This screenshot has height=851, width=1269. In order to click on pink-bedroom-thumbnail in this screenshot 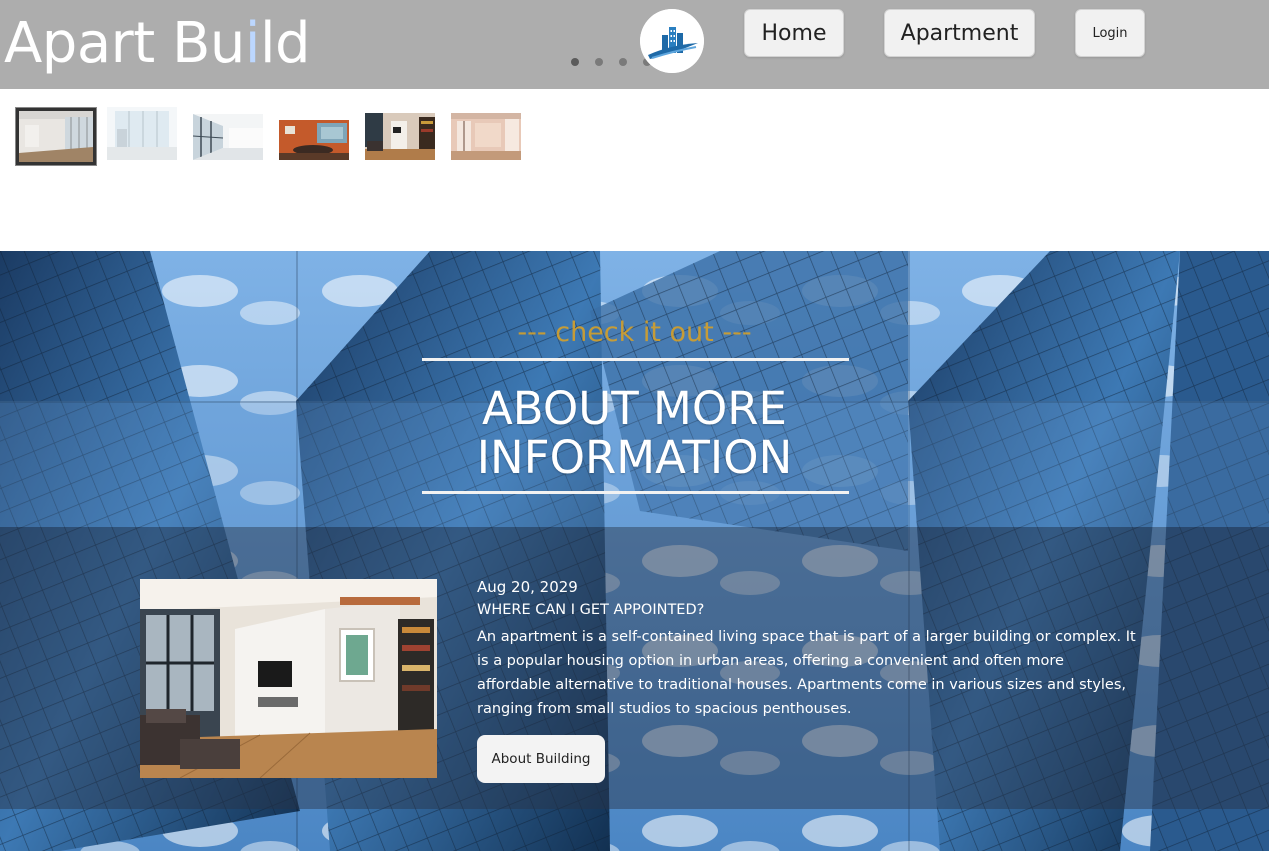, I will do `click(486, 136)`.